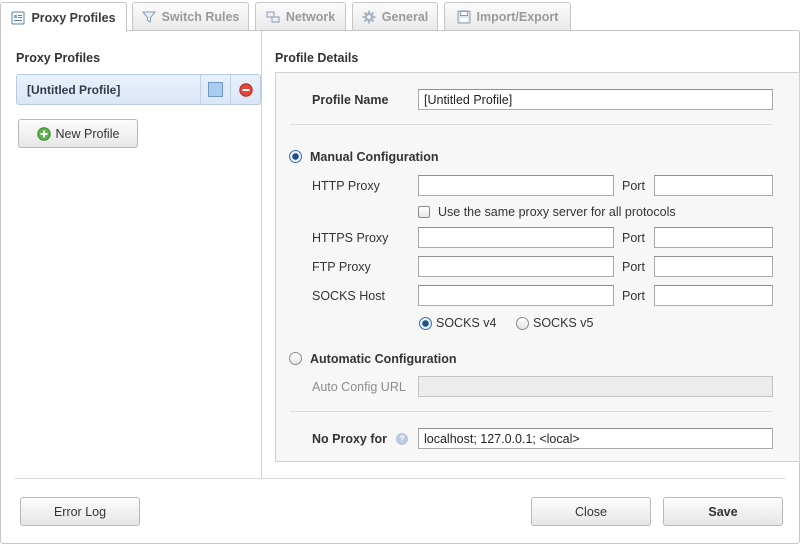 Image resolution: width=800 pixels, height=544 pixels. What do you see at coordinates (464, 17) in the screenshot?
I see `disk-icon` at bounding box center [464, 17].